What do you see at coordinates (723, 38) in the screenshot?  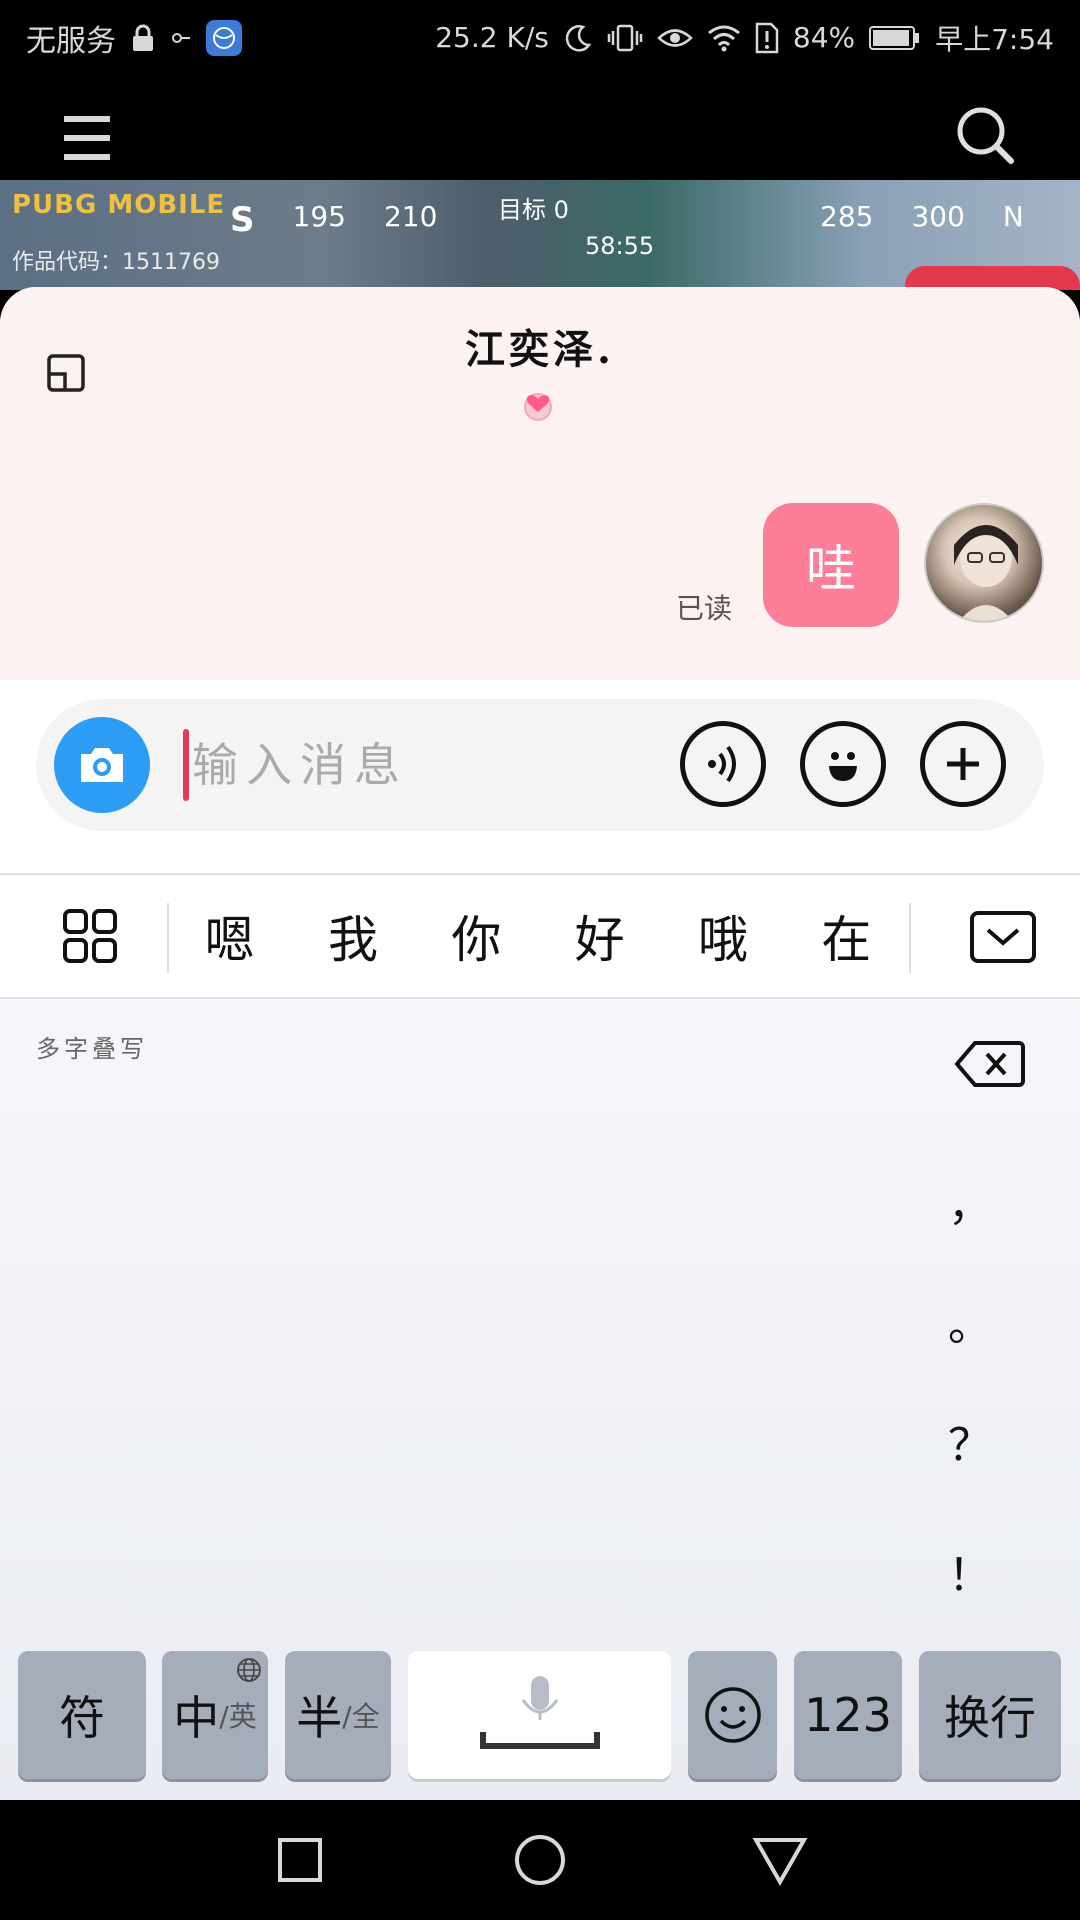 I see `wifi-icon` at bounding box center [723, 38].